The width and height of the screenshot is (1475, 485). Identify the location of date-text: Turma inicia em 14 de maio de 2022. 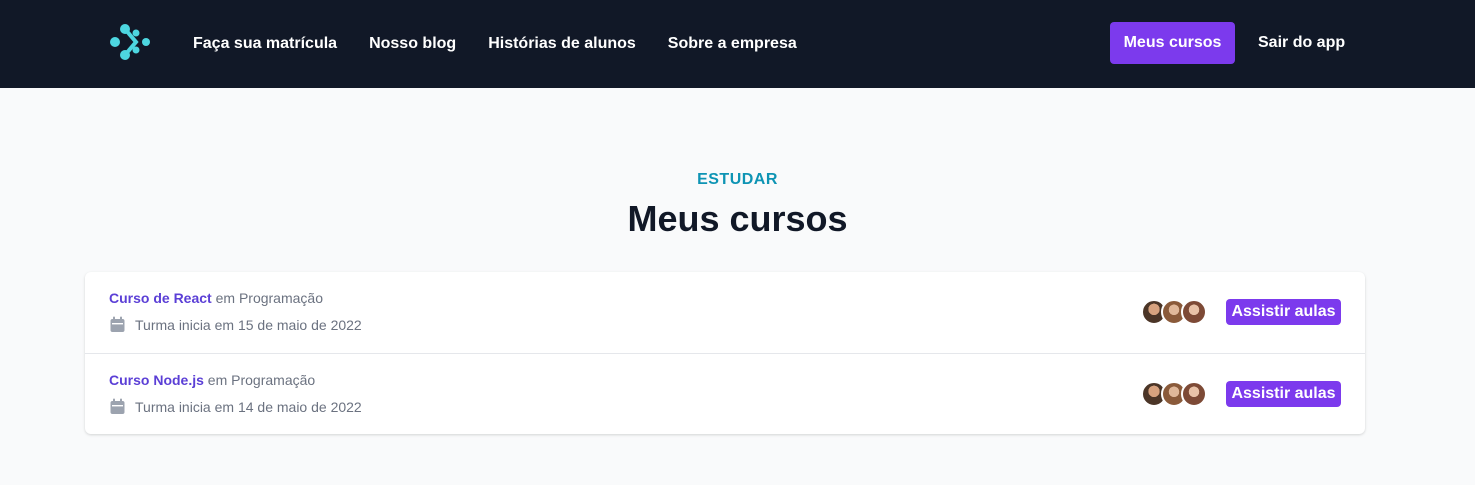
(248, 406).